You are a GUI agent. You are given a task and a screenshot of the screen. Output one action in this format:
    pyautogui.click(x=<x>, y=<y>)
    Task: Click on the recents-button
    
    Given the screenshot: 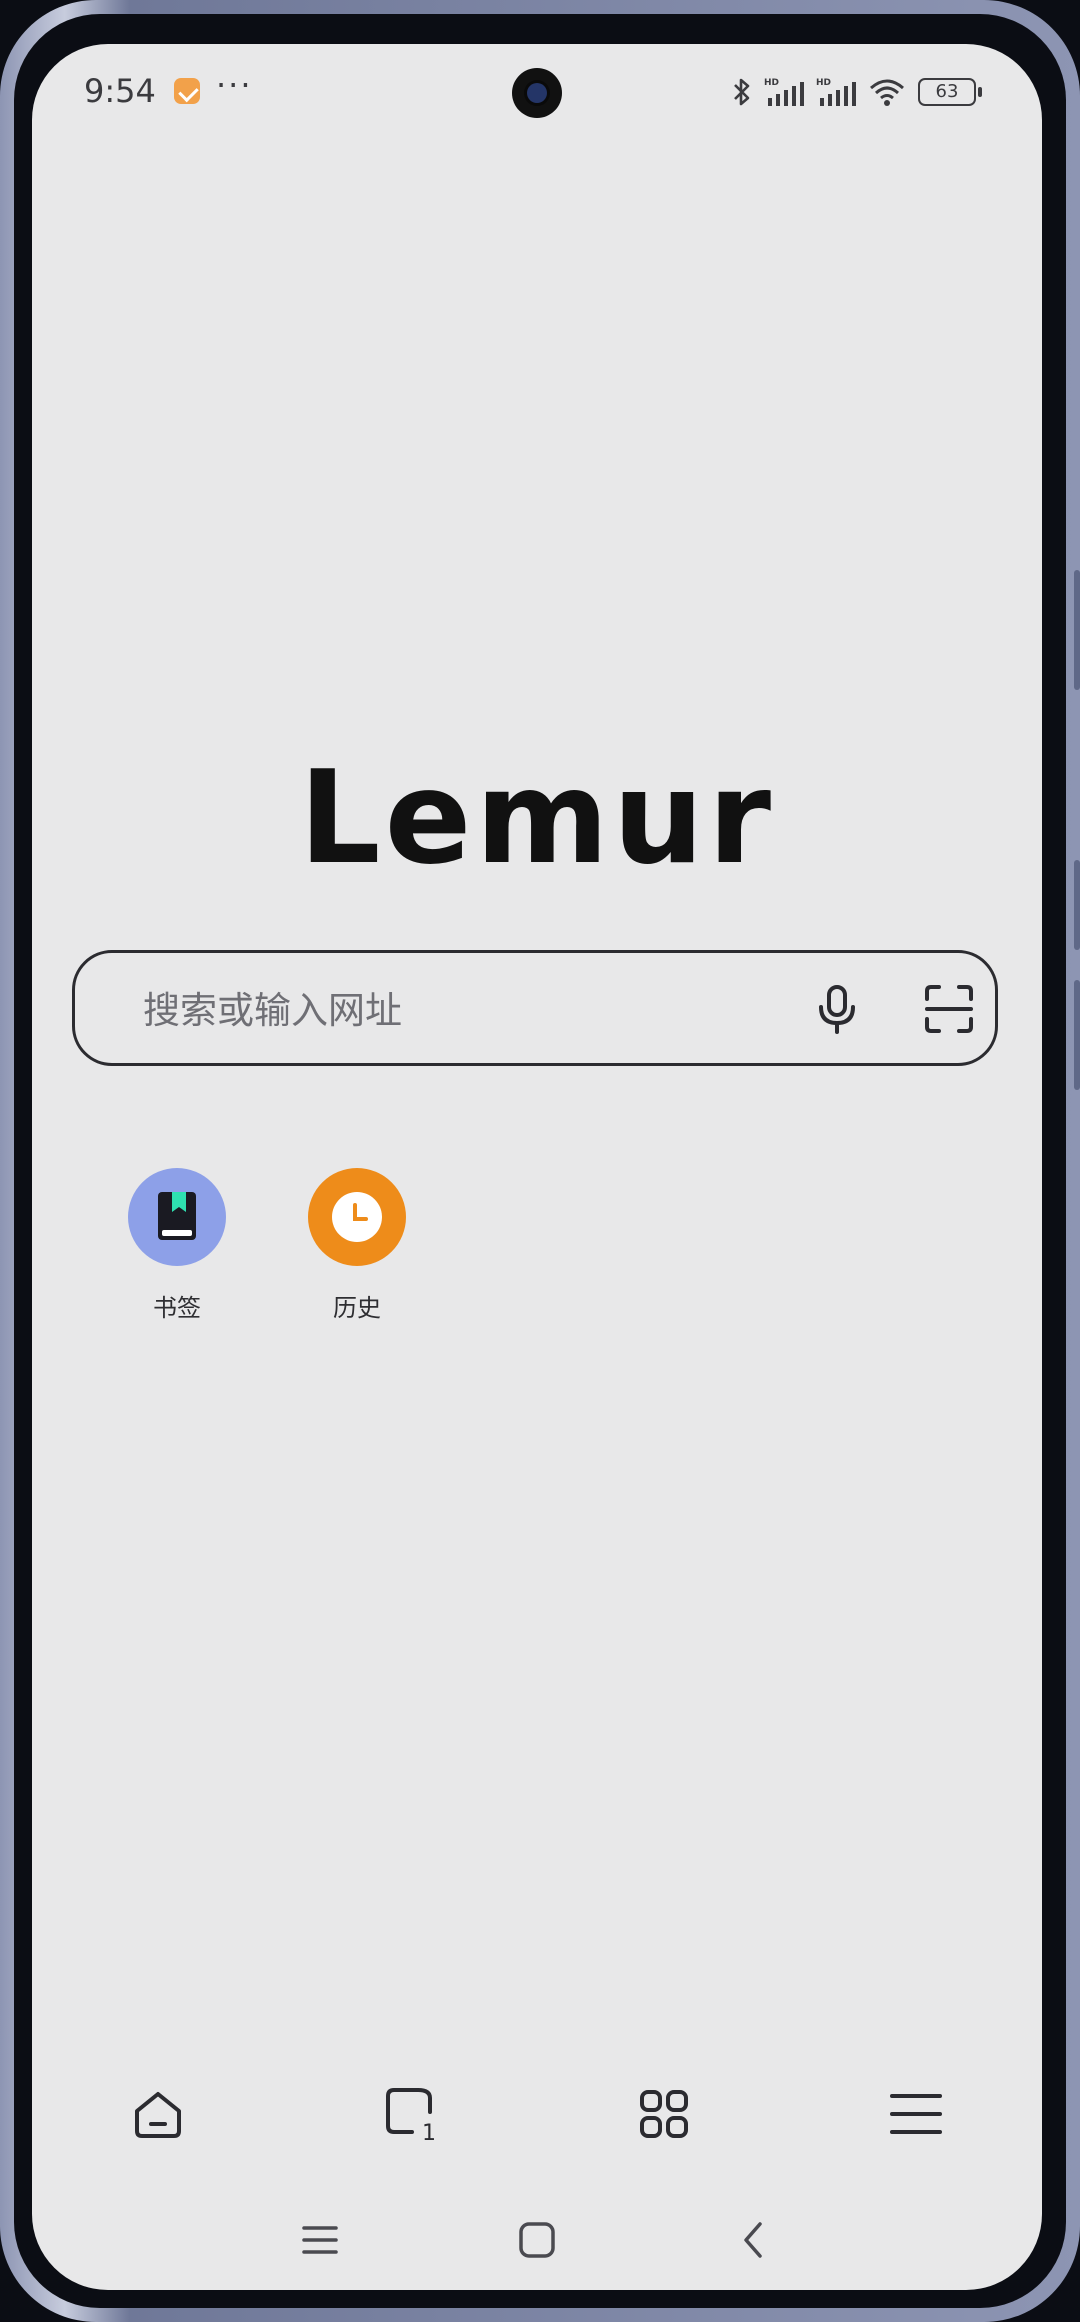 What is the action you would take?
    pyautogui.click(x=320, y=2240)
    